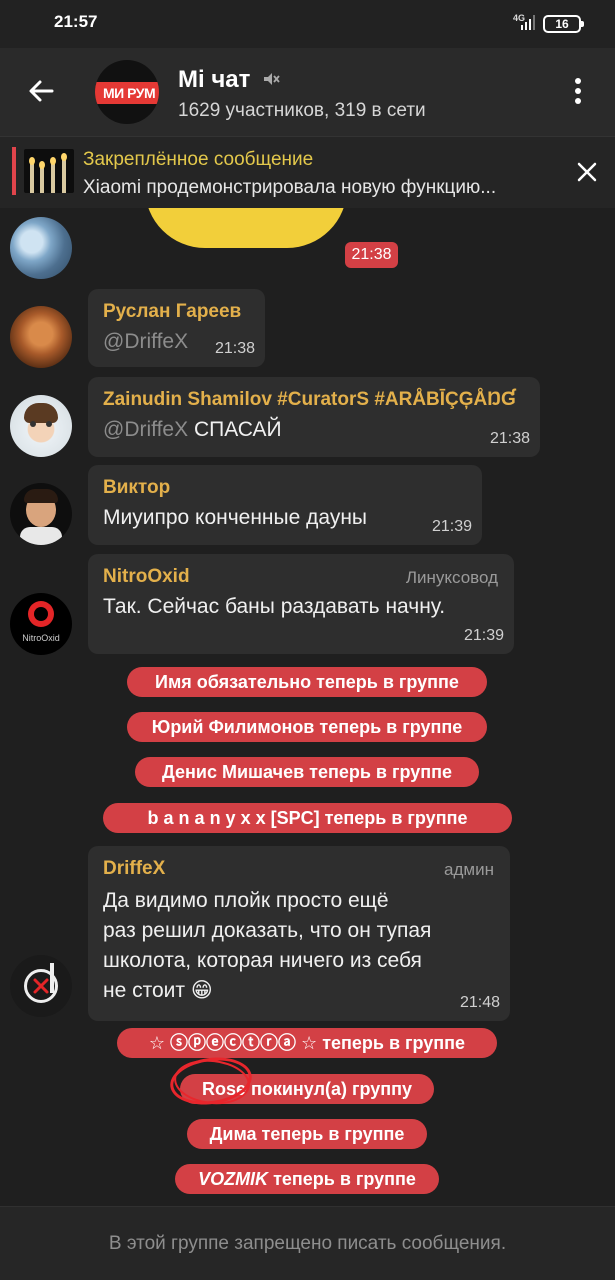  Describe the element at coordinates (198, 159) in the screenshot. I see `pinned-title: Закреплённое сообщение` at that location.